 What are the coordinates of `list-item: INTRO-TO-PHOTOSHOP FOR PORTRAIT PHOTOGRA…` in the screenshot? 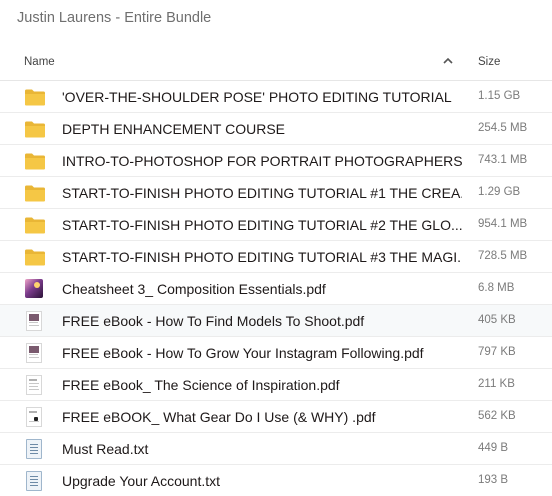 It's located at (276, 161).